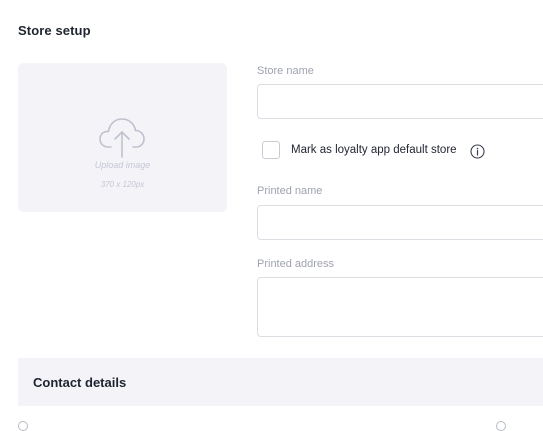  I want to click on image-upload-dropzone: Upload image 370 x 120px, so click(122, 137).